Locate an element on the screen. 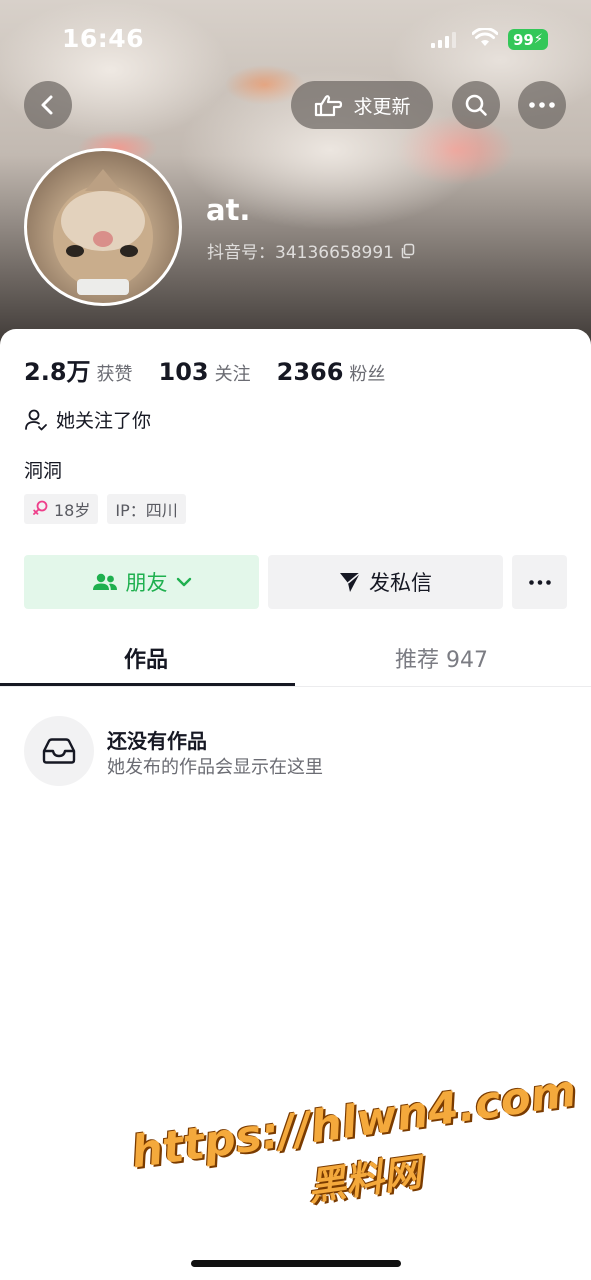 The width and height of the screenshot is (591, 1280). tab-works: 作品 is located at coordinates (146, 658).